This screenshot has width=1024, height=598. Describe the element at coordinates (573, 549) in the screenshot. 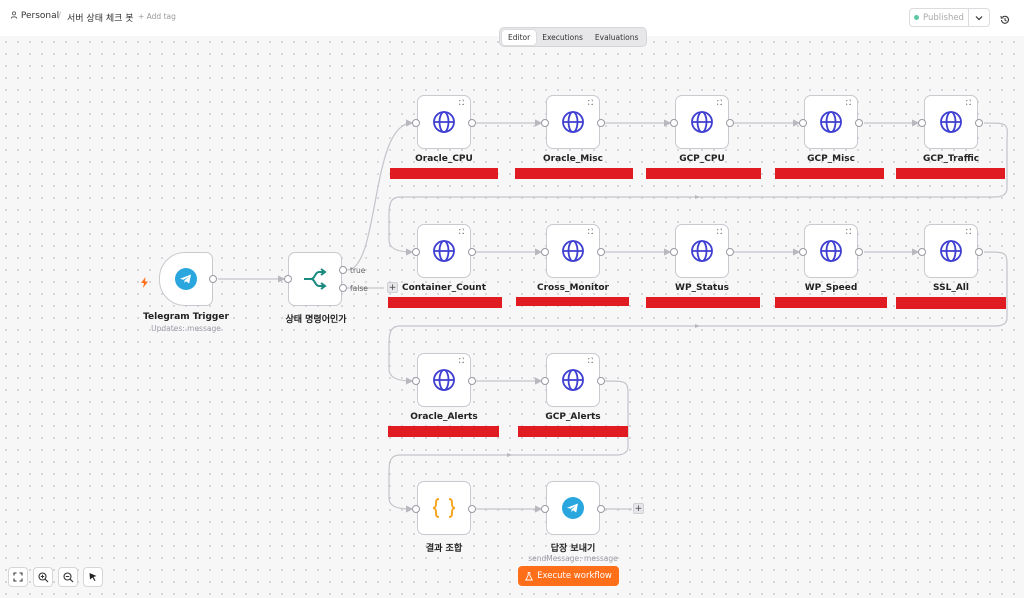

I see `node-label: 답장 보내기` at that location.